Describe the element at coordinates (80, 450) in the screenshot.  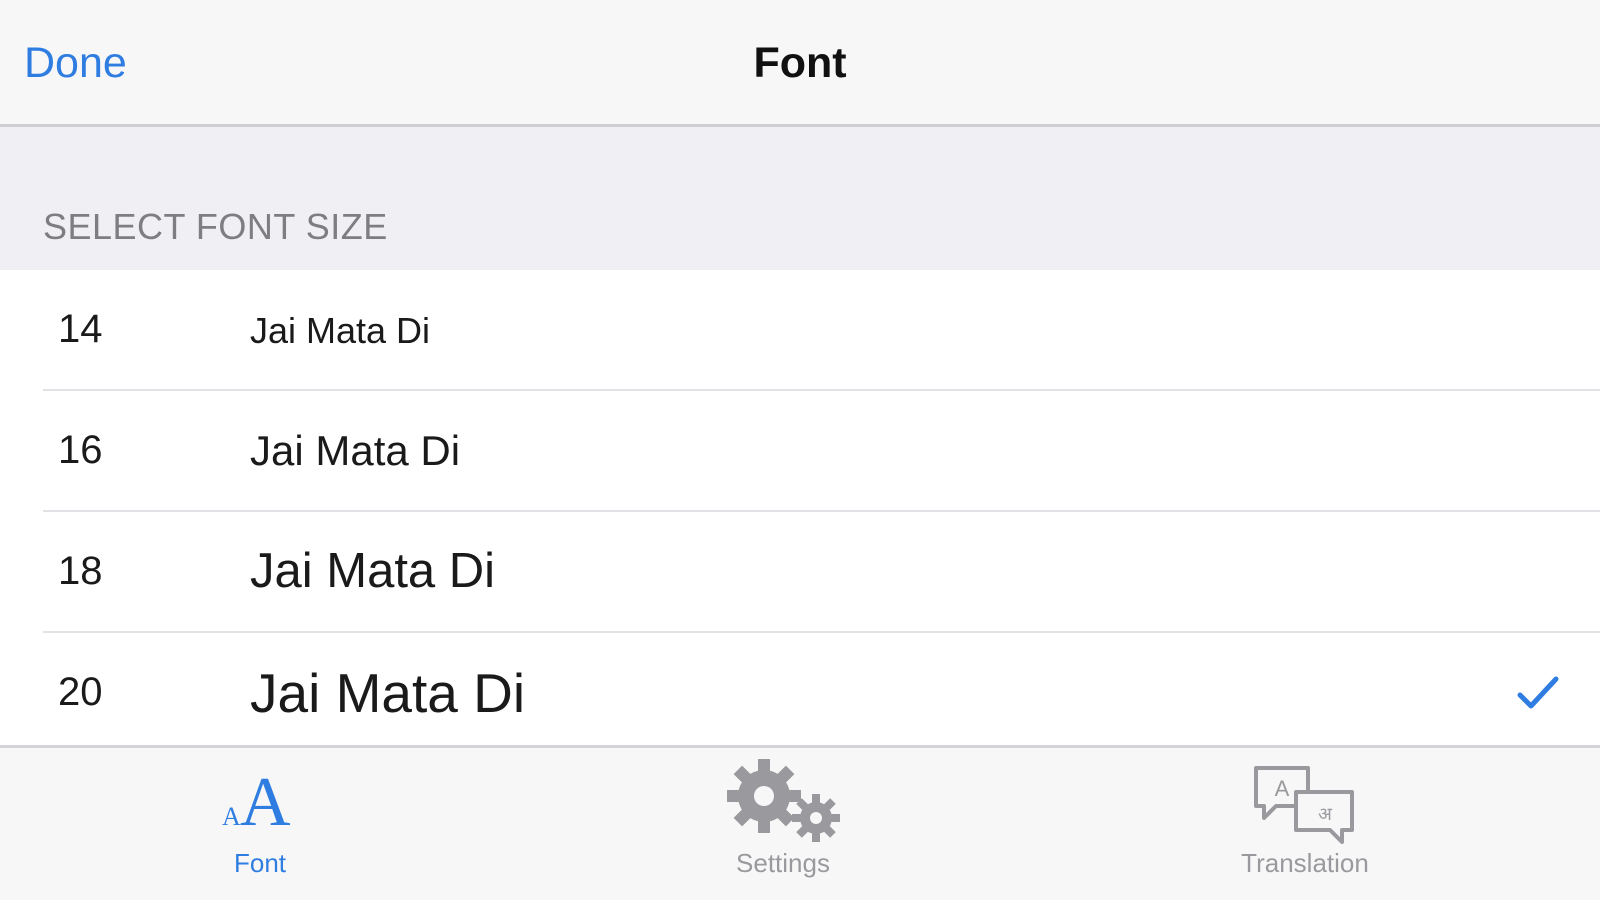
I see `font-size-value: 16` at that location.